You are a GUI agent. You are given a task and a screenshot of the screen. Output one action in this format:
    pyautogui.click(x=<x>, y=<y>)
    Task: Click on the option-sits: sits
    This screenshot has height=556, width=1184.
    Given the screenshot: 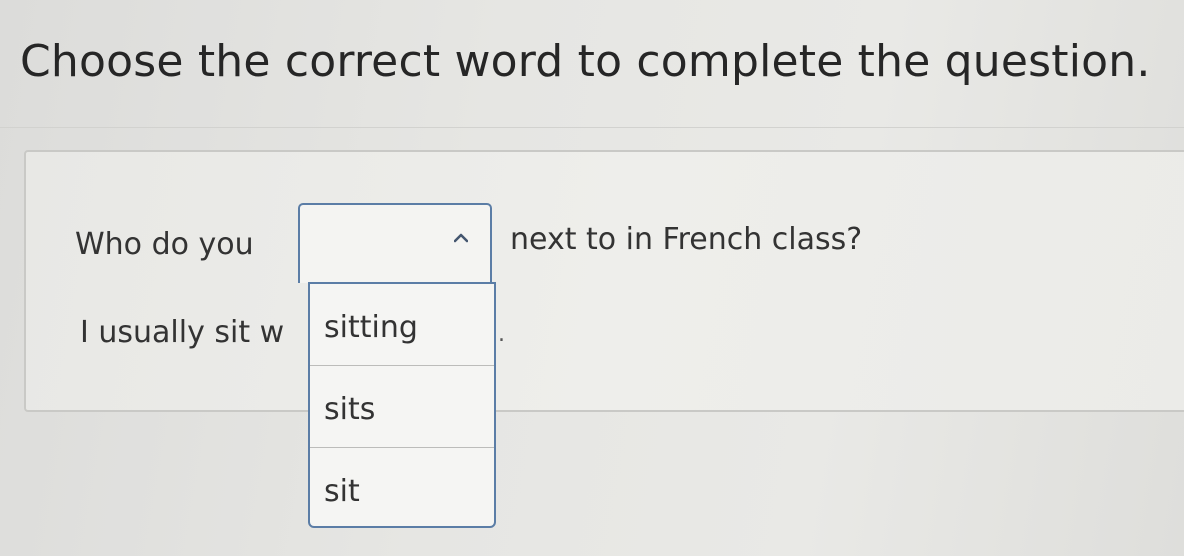 What is the action you would take?
    pyautogui.click(x=402, y=407)
    